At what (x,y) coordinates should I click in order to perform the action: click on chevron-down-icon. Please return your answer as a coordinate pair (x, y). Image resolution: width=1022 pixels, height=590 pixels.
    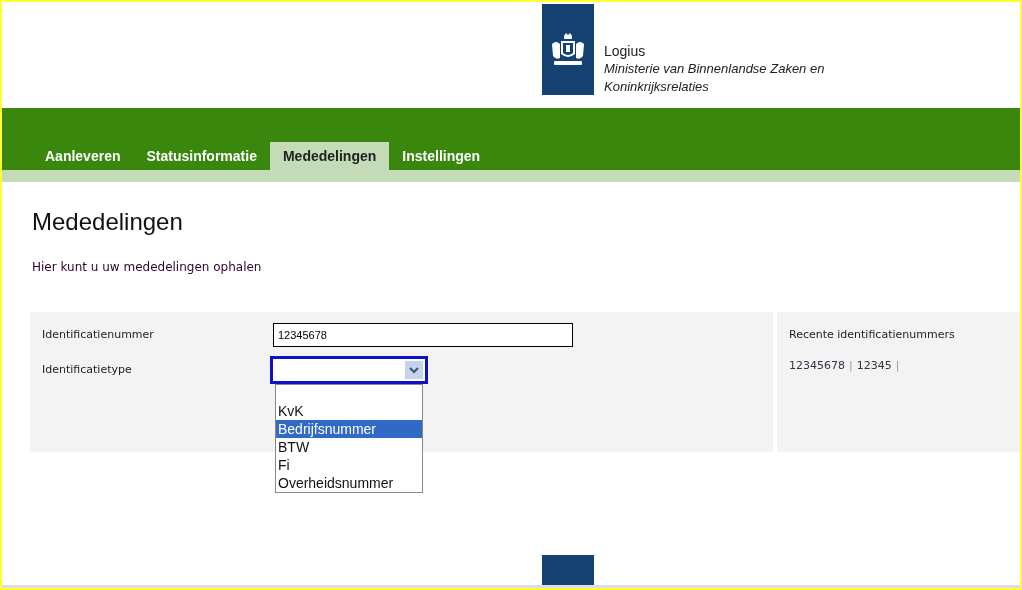
    Looking at the image, I should click on (414, 370).